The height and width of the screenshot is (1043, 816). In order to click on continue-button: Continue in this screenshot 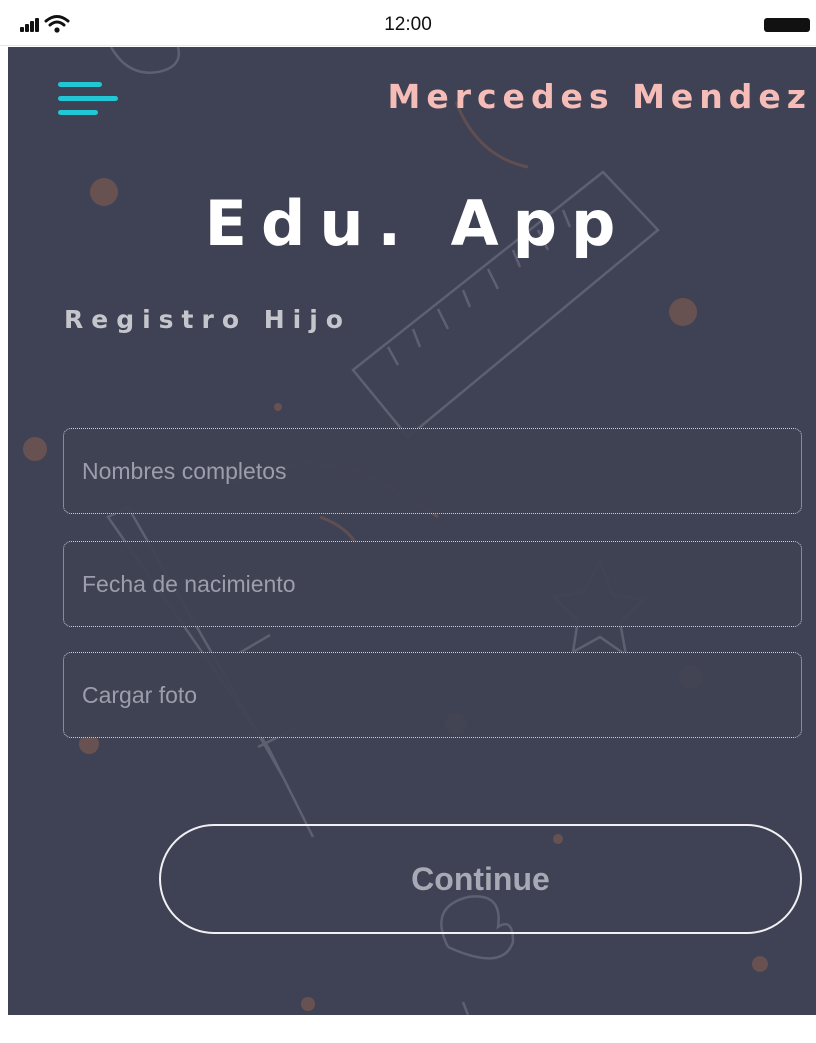, I will do `click(480, 879)`.